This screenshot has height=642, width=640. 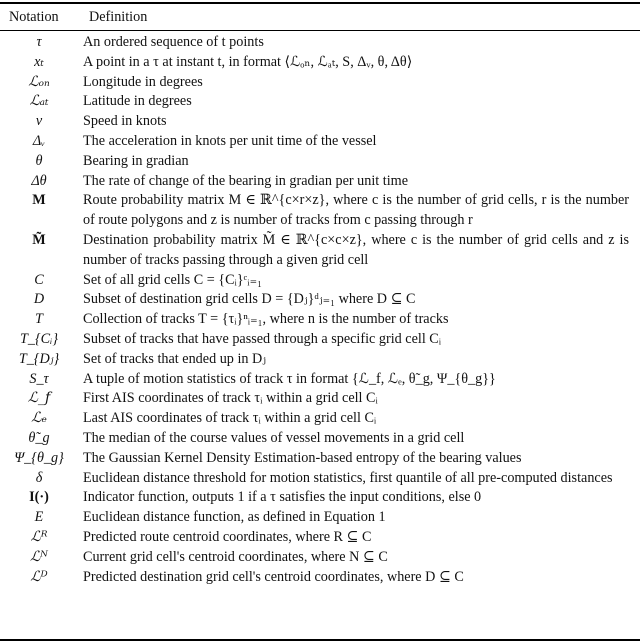 I want to click on definition-text: Speed in knots, so click(x=125, y=121).